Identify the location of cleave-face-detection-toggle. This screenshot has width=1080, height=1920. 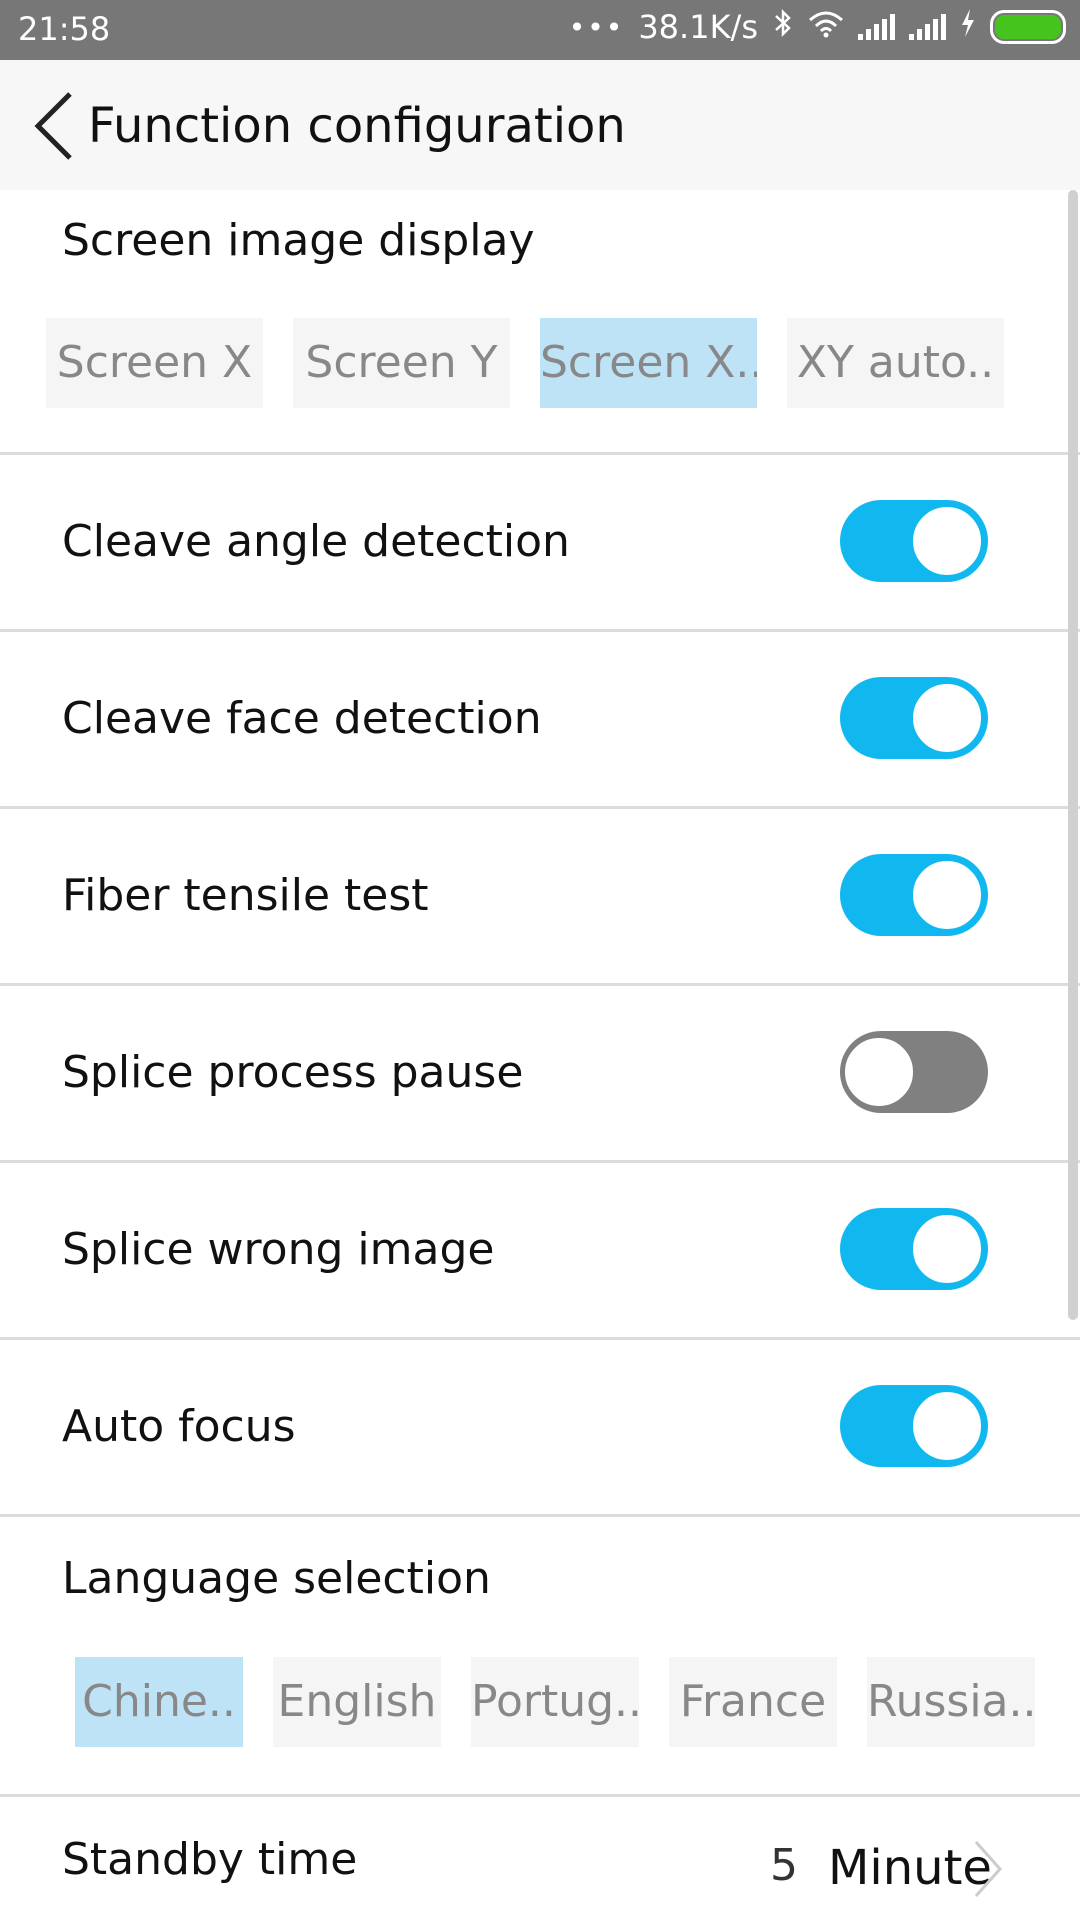
(914, 718).